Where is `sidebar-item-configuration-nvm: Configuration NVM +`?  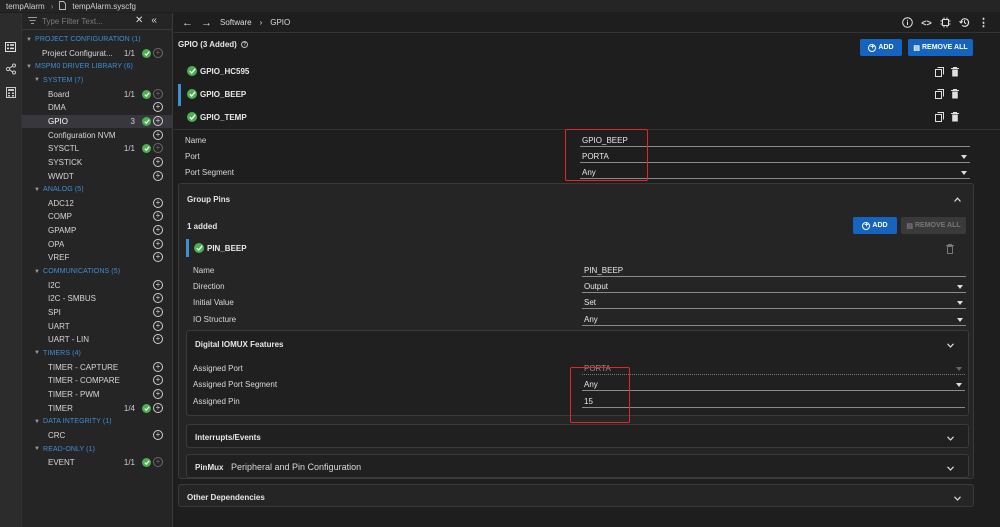
sidebar-item-configuration-nvm: Configuration NVM + is located at coordinates (97, 135).